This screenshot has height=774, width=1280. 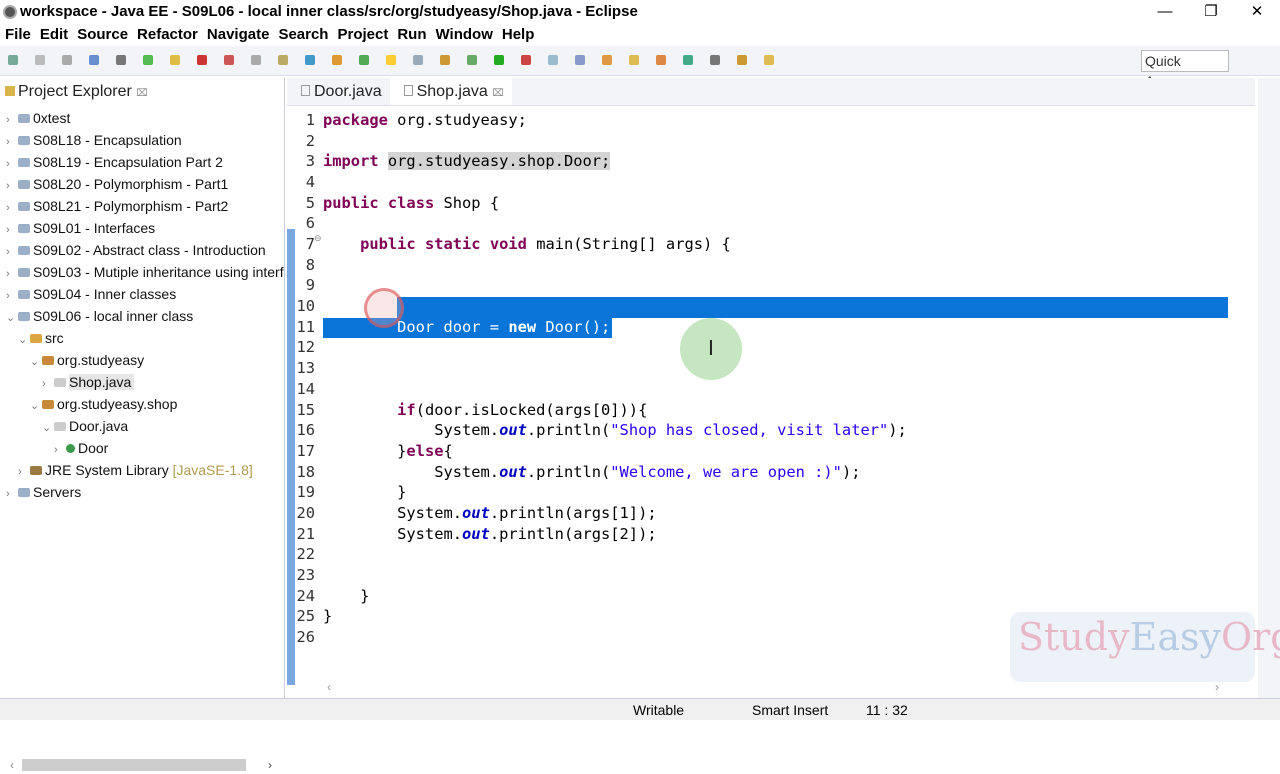 I want to click on tree-item: › 0xtest, so click(x=38, y=118).